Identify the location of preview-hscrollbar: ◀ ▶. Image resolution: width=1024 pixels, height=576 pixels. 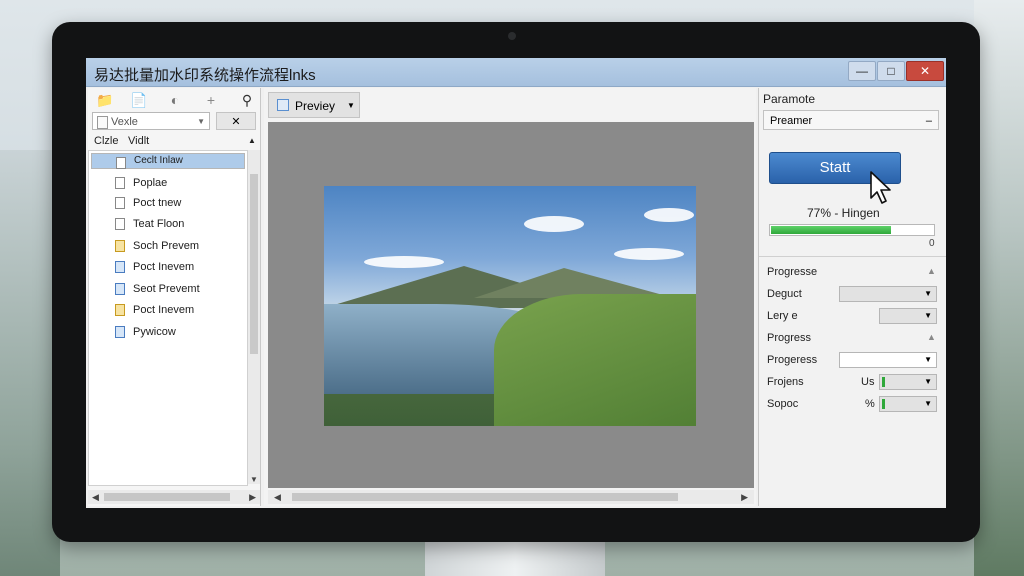
(511, 497).